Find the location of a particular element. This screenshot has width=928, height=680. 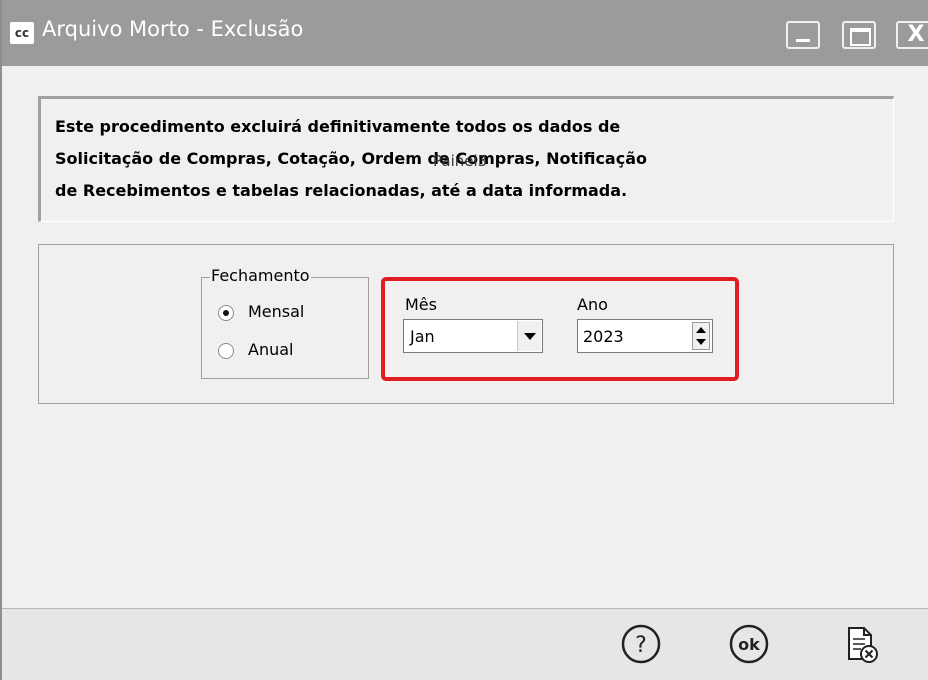

ok-button: ok is located at coordinates (749, 644).